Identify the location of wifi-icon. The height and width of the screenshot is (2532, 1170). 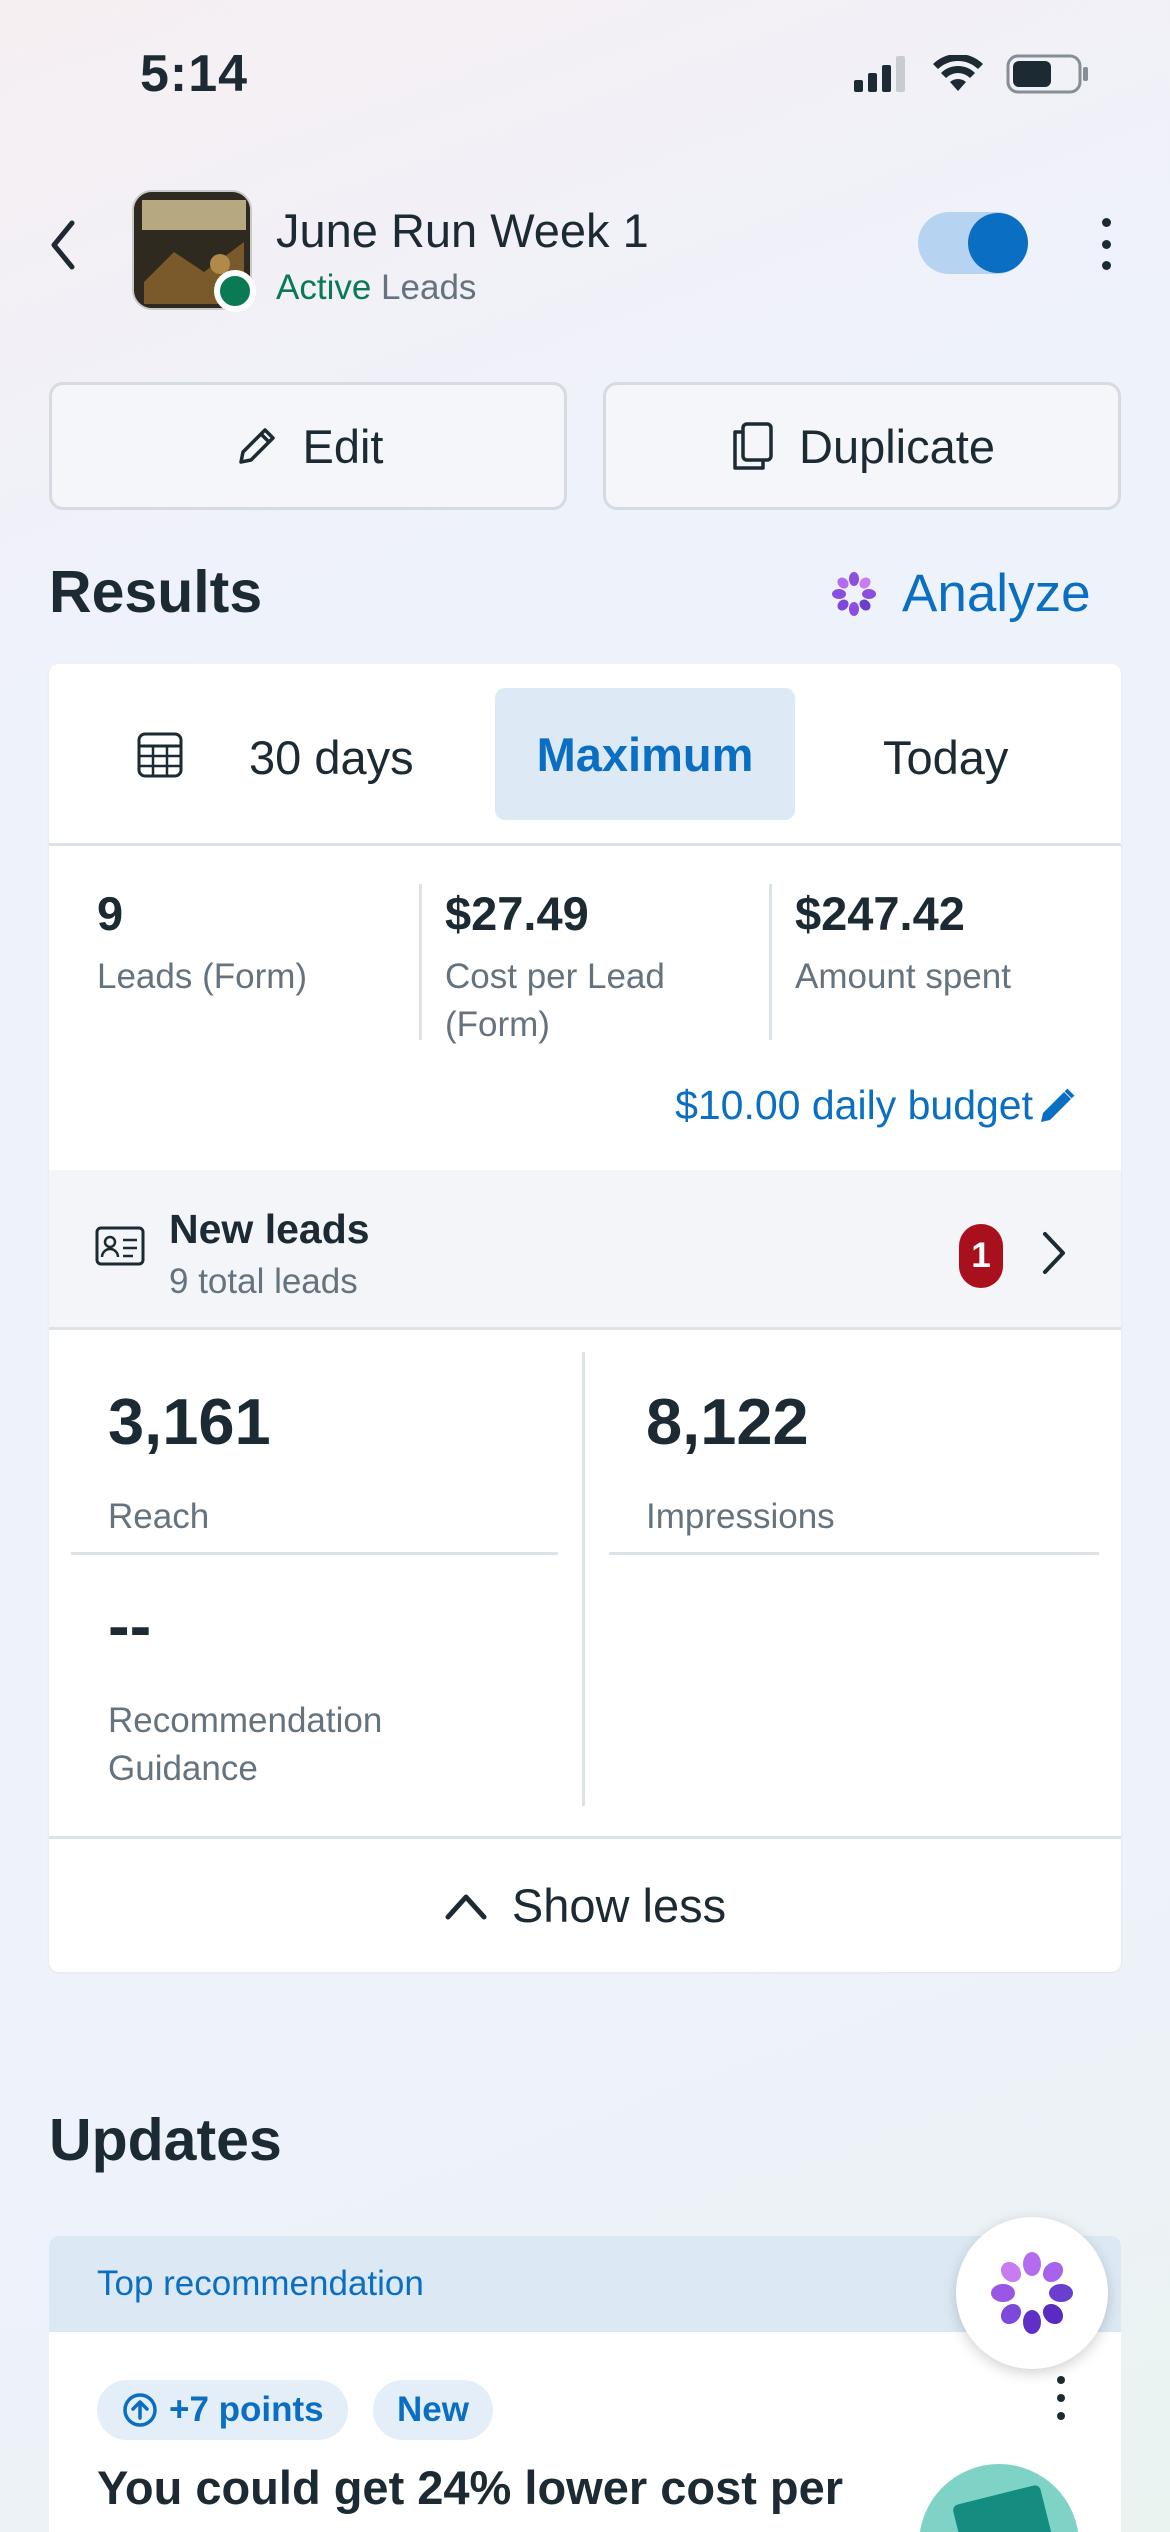
(958, 73).